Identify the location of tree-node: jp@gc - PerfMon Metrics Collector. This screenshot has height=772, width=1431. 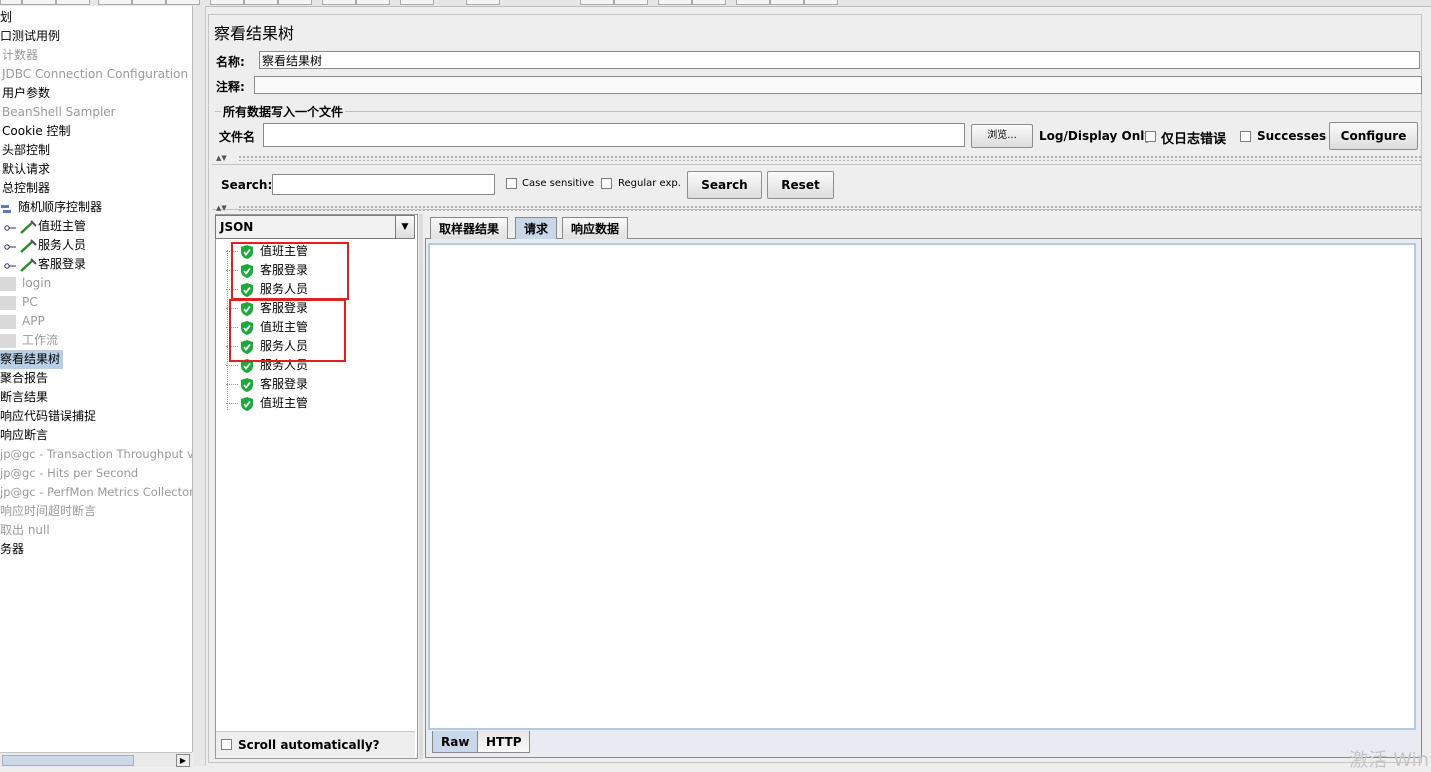
(96, 492).